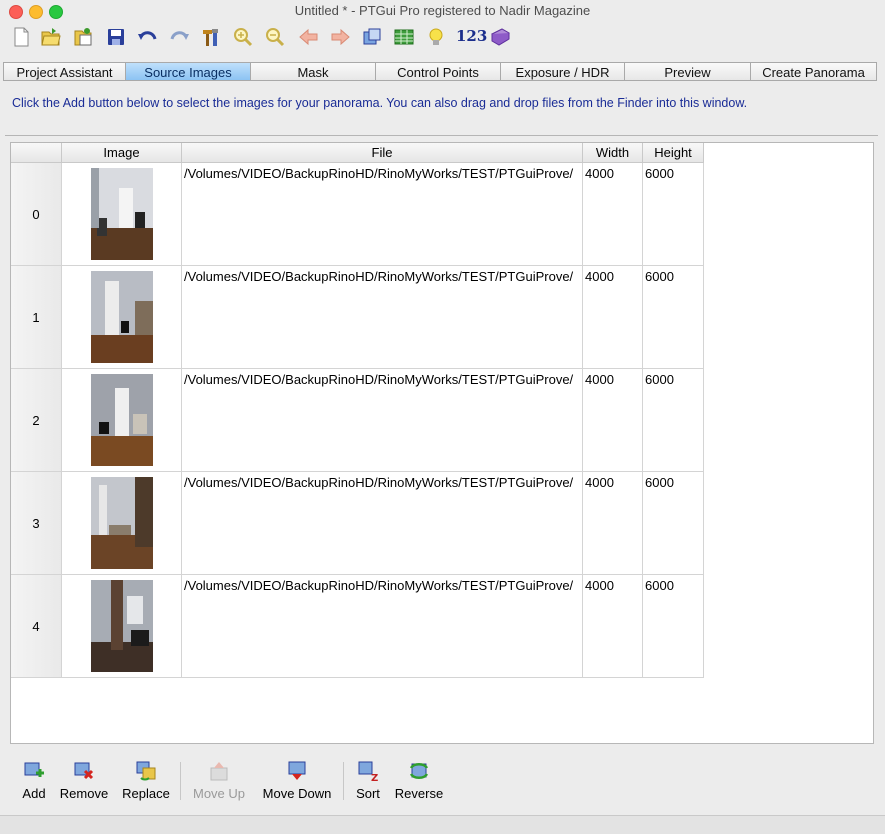  Describe the element at coordinates (441, 135) in the screenshot. I see `divider` at that location.